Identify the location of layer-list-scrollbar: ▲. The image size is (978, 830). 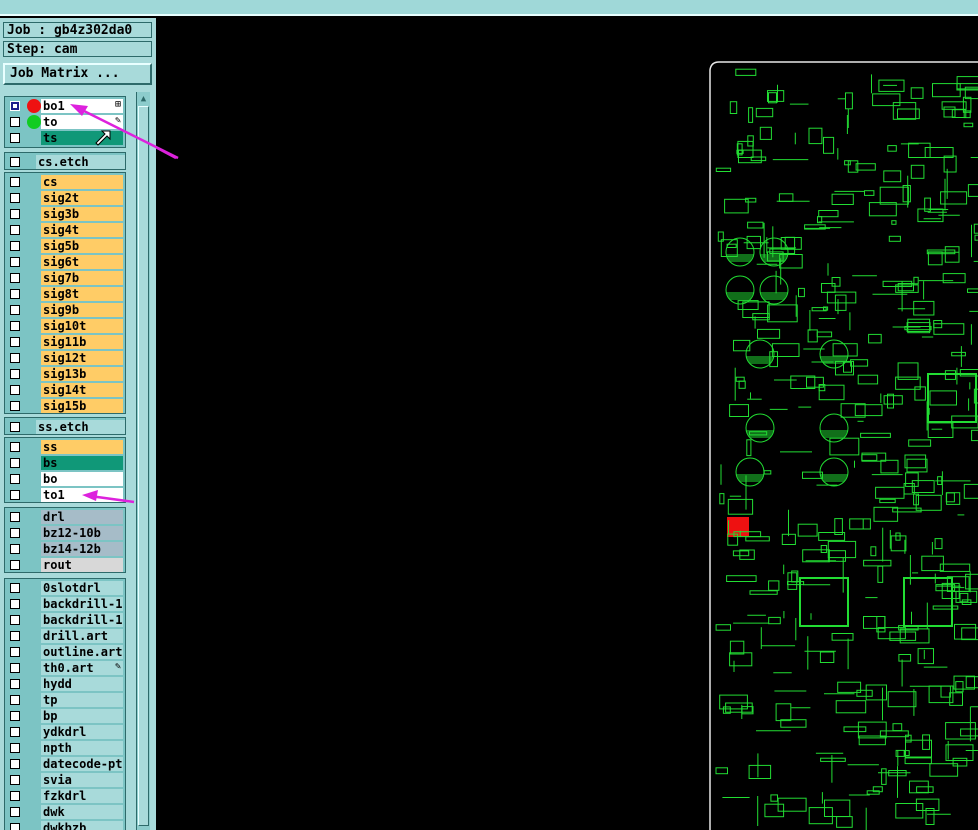
(143, 461).